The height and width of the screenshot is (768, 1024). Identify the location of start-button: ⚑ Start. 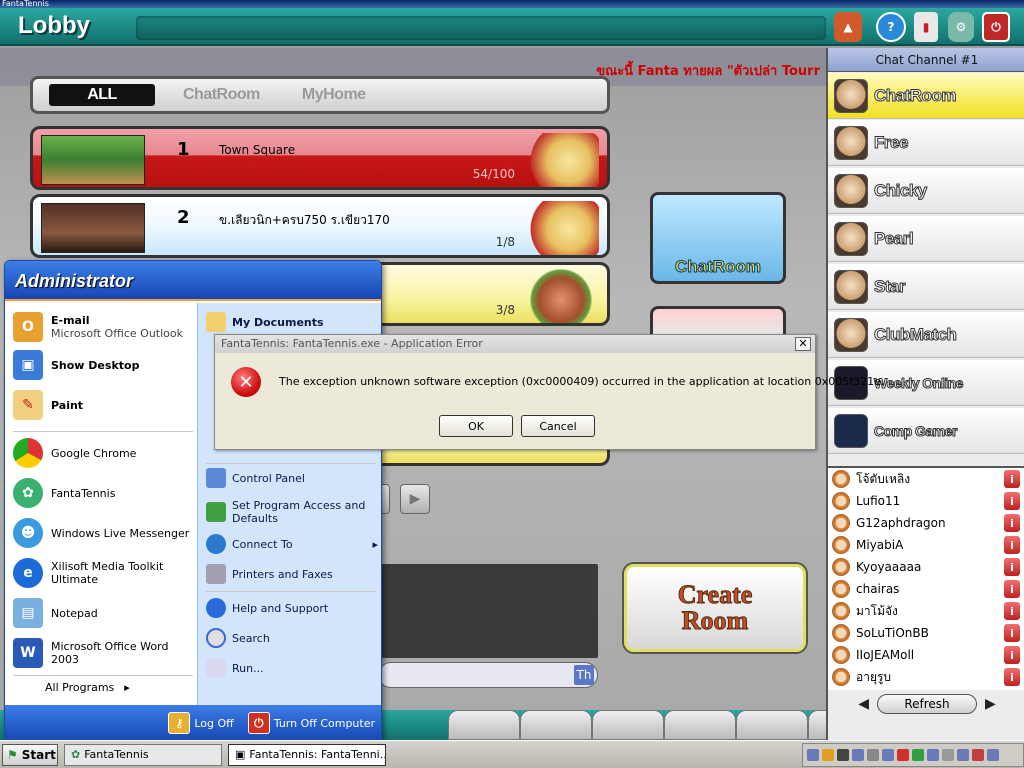
(30, 754).